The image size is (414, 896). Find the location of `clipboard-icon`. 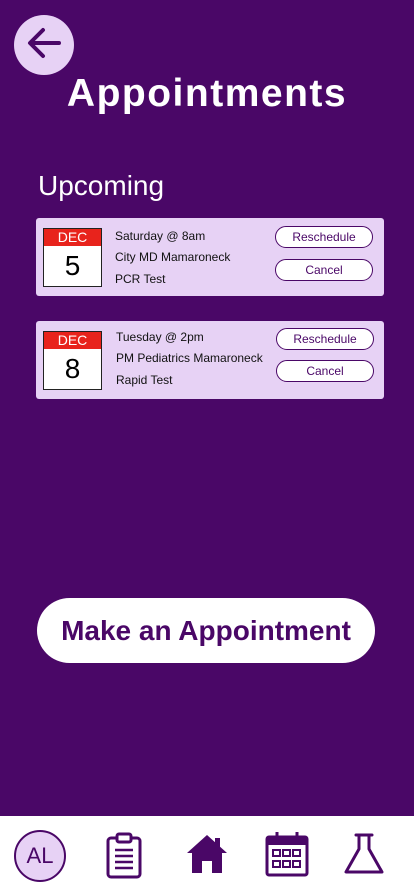

clipboard-icon is located at coordinates (124, 858).